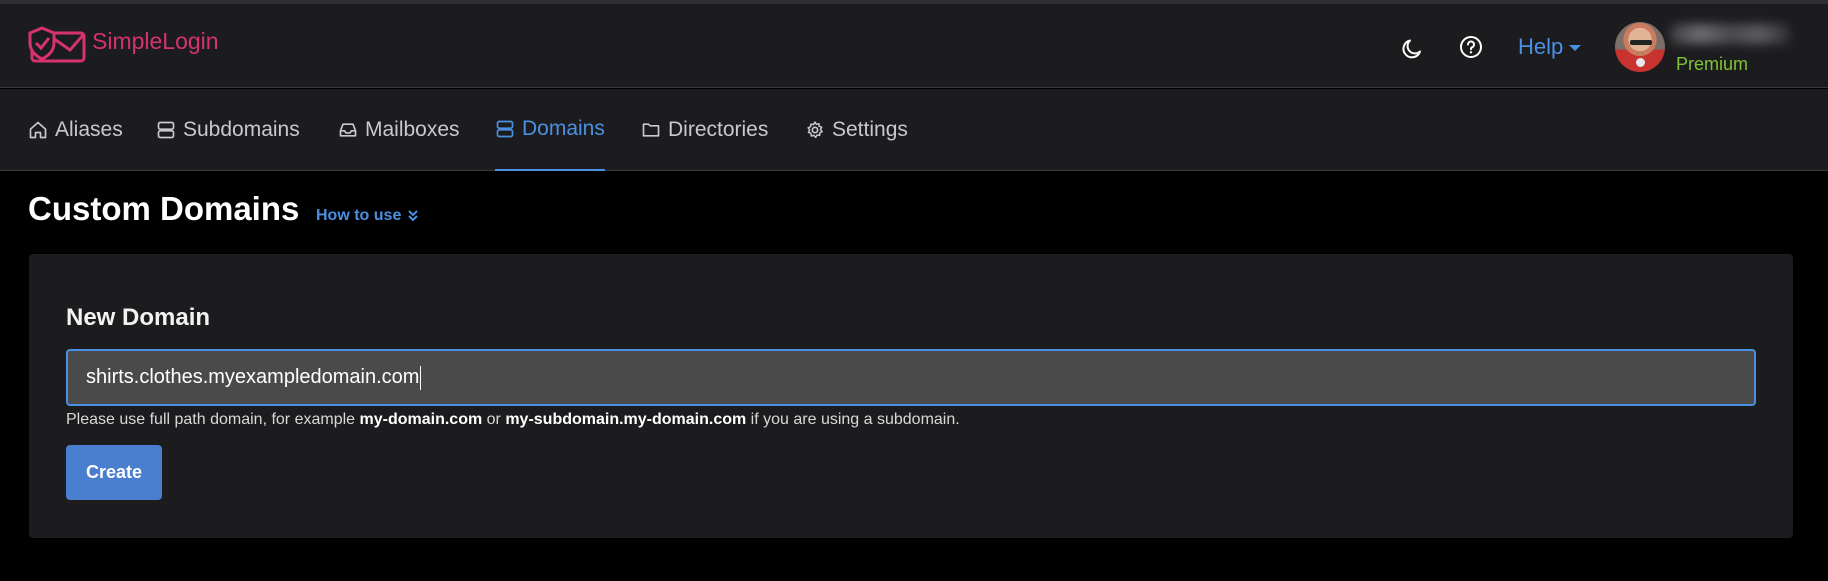  What do you see at coordinates (1640, 47) in the screenshot?
I see `avatar` at bounding box center [1640, 47].